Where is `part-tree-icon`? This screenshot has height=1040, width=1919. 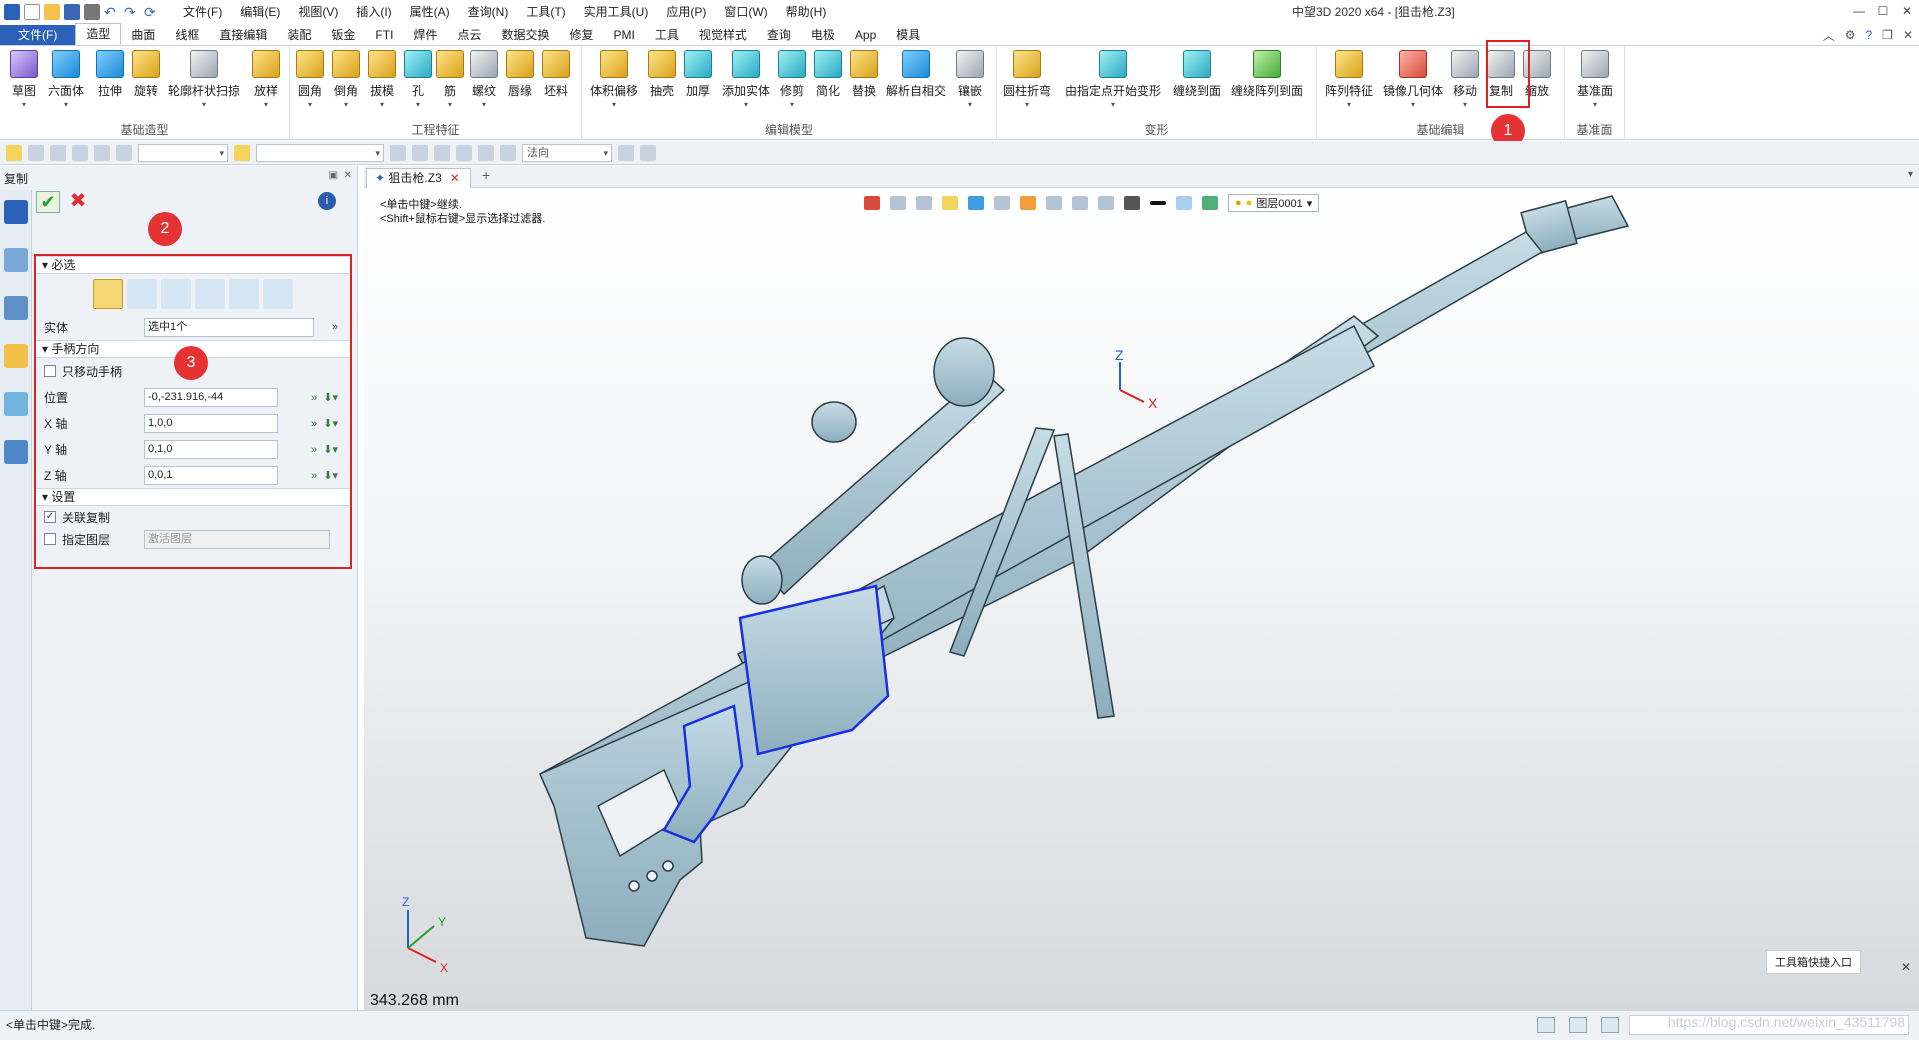 part-tree-icon is located at coordinates (15, 356).